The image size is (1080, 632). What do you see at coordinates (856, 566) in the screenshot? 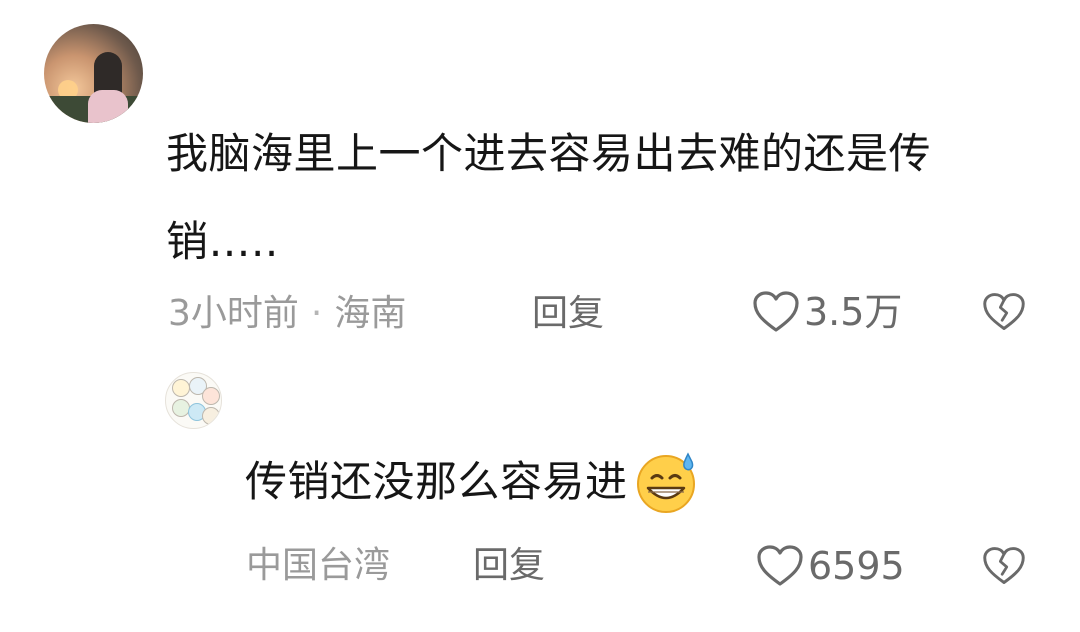
I see `reply-like-count: 6595` at bounding box center [856, 566].